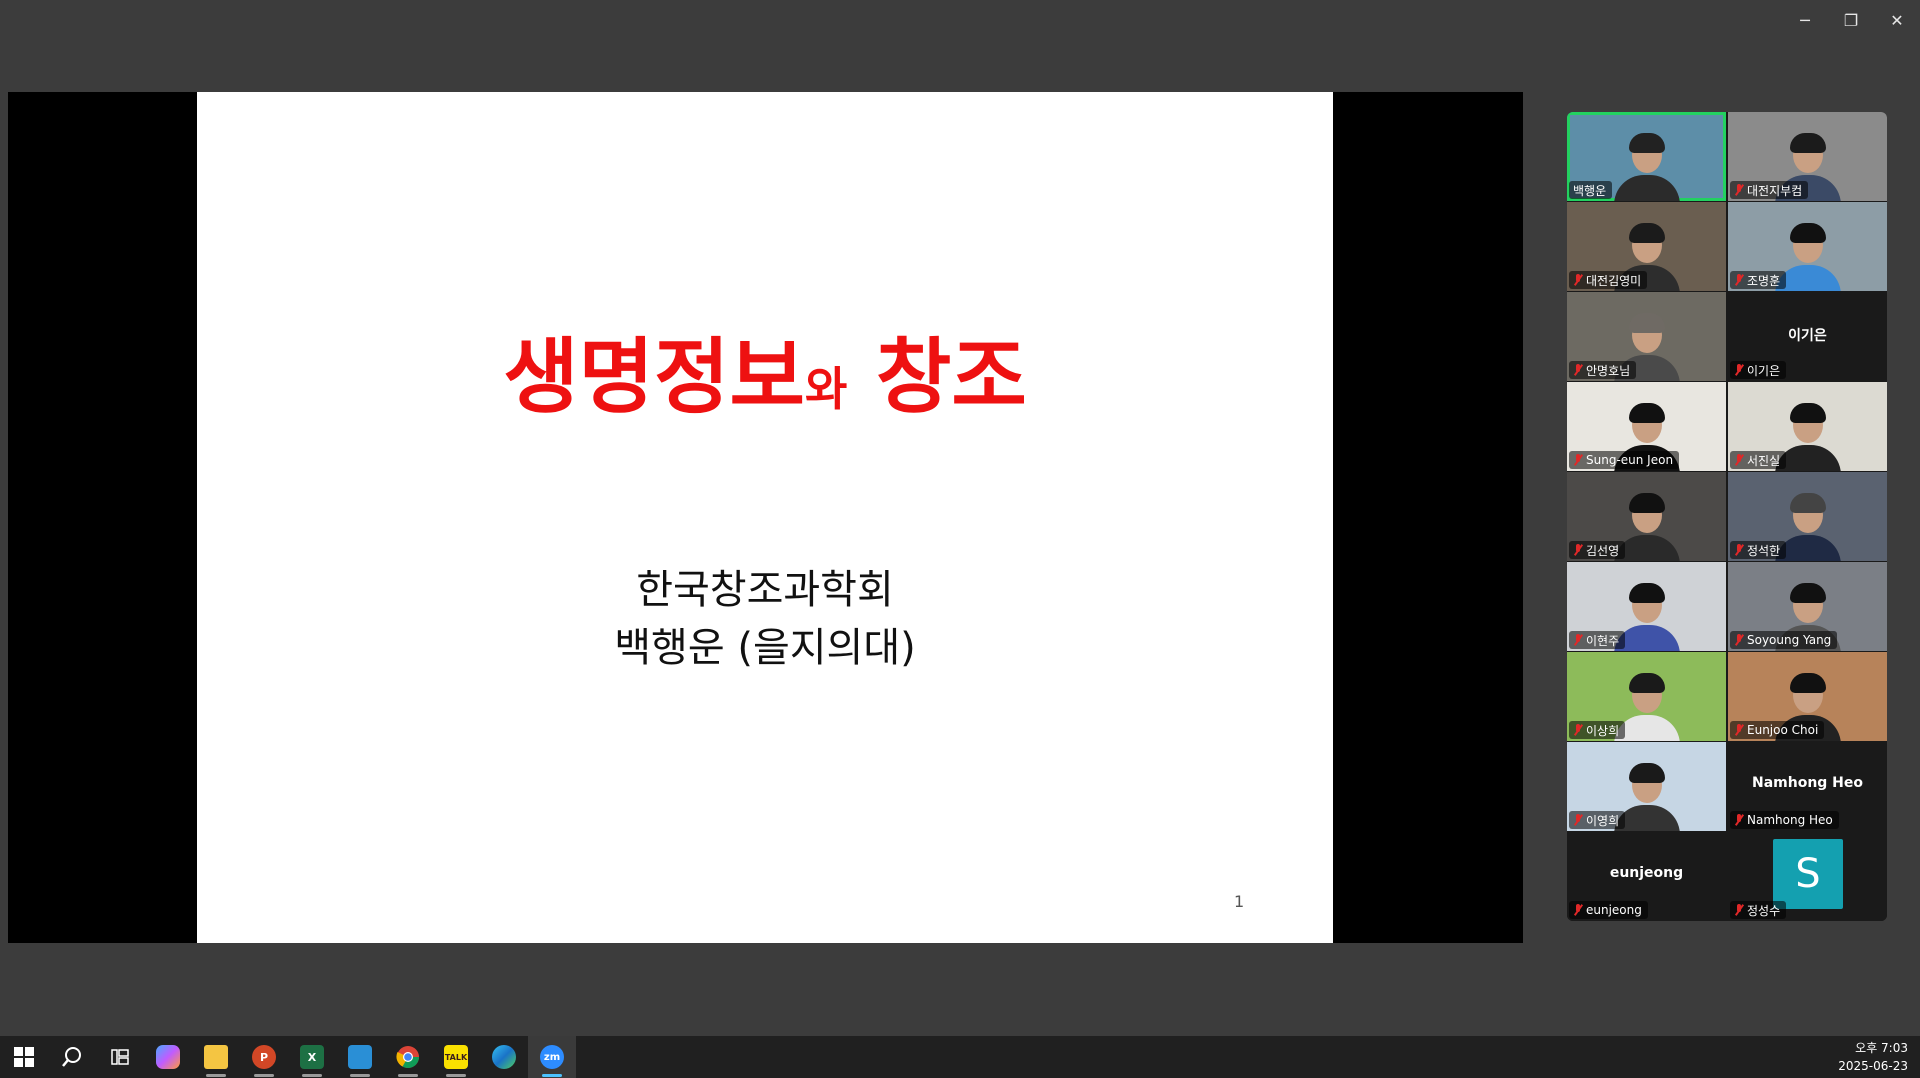  I want to click on edge-icon, so click(504, 1057).